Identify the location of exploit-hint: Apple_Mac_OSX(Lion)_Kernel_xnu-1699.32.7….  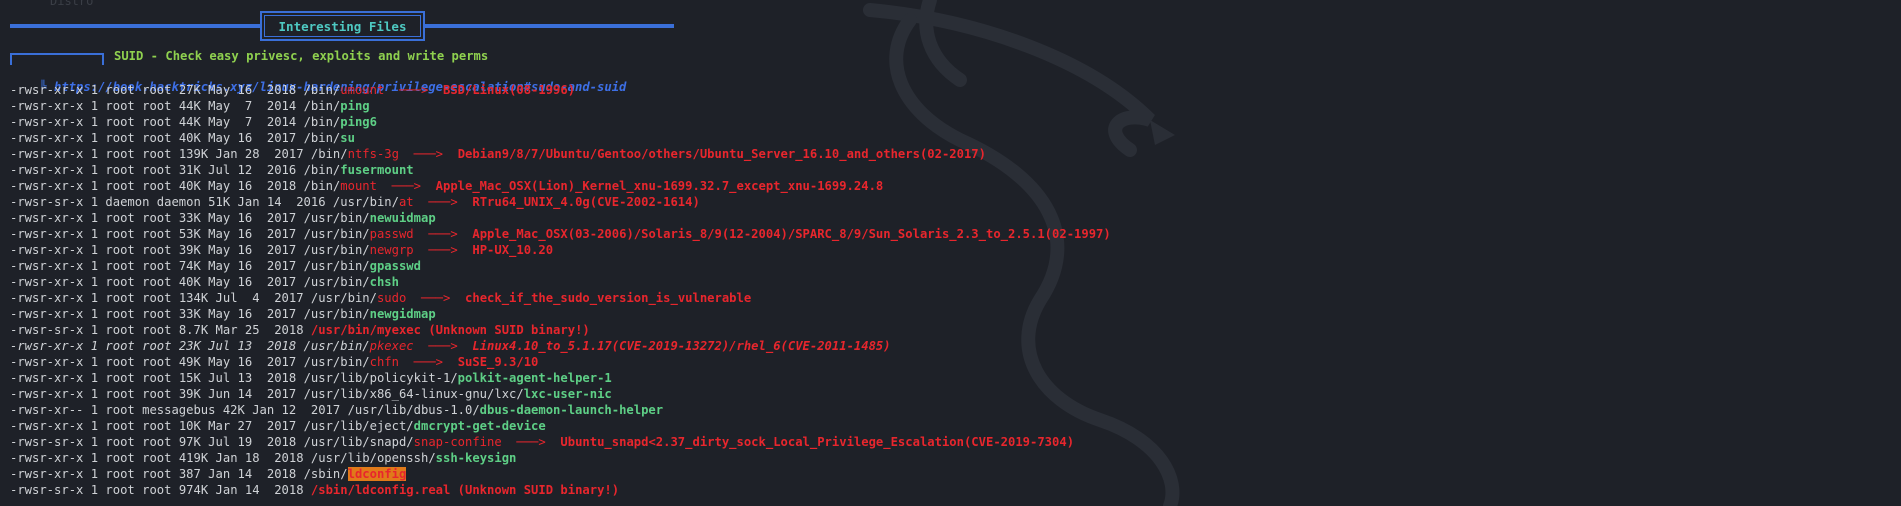
(659, 186).